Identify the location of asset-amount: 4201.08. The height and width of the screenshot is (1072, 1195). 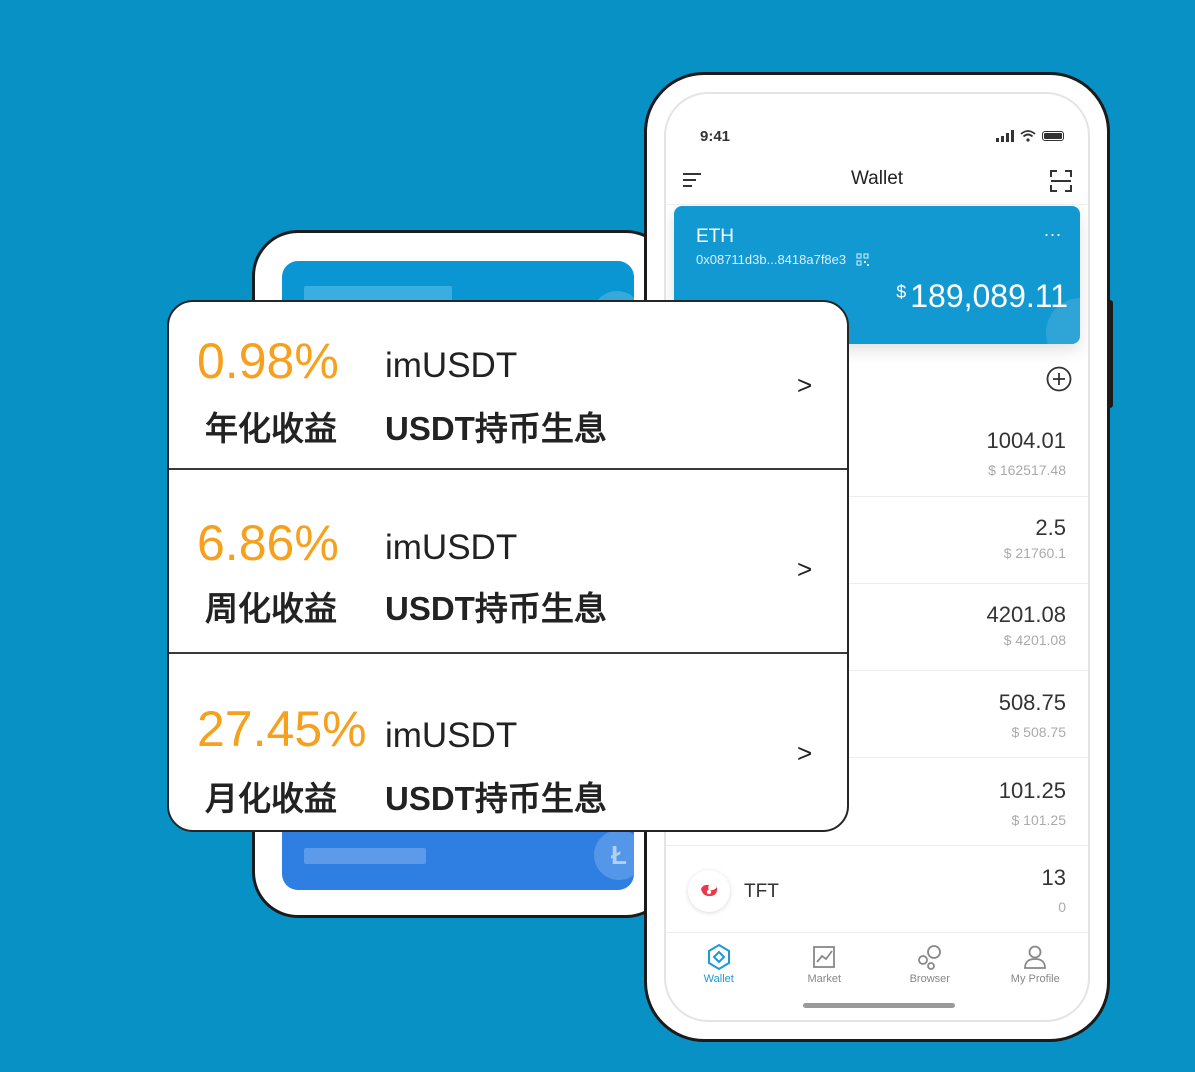
(1026, 614).